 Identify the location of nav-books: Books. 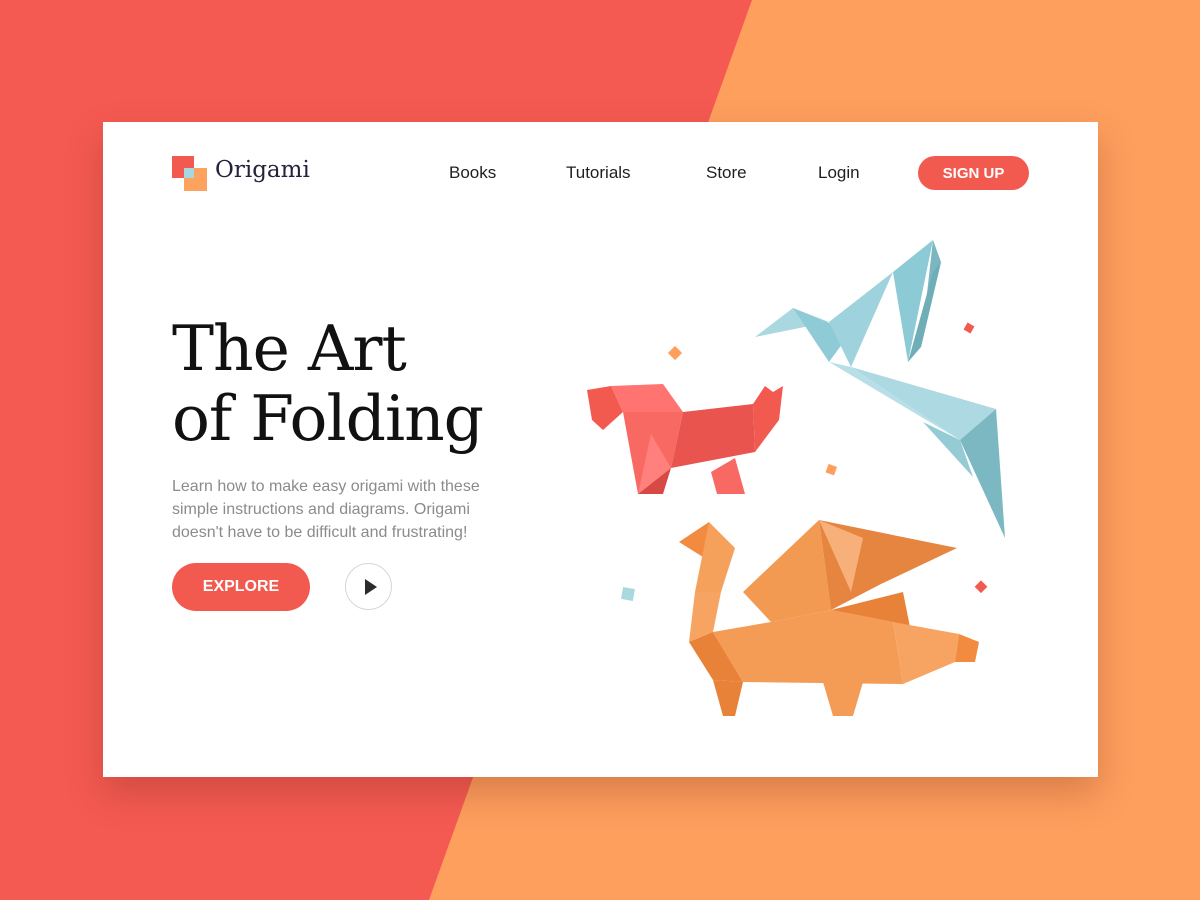
(472, 173).